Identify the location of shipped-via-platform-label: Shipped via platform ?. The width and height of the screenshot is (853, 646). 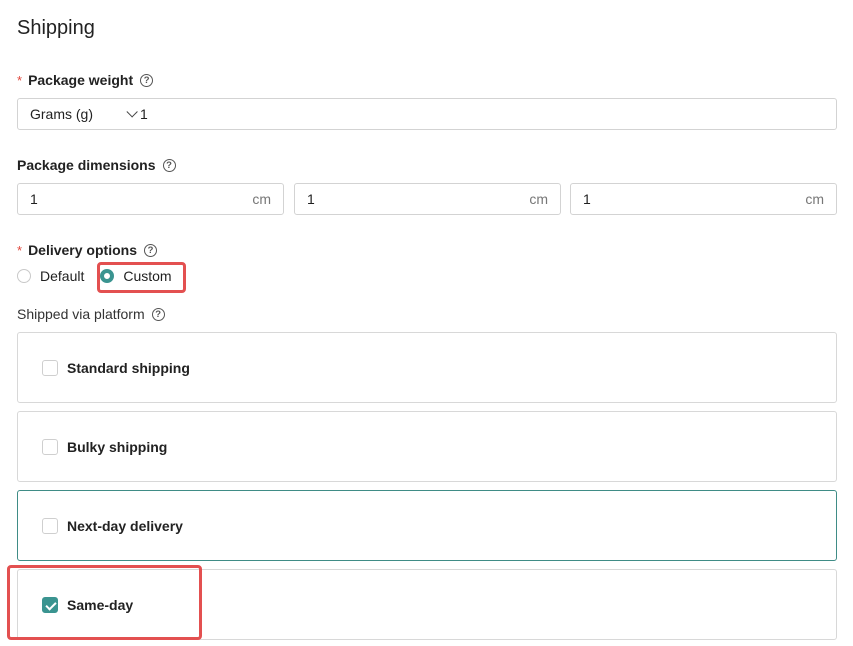
(91, 314).